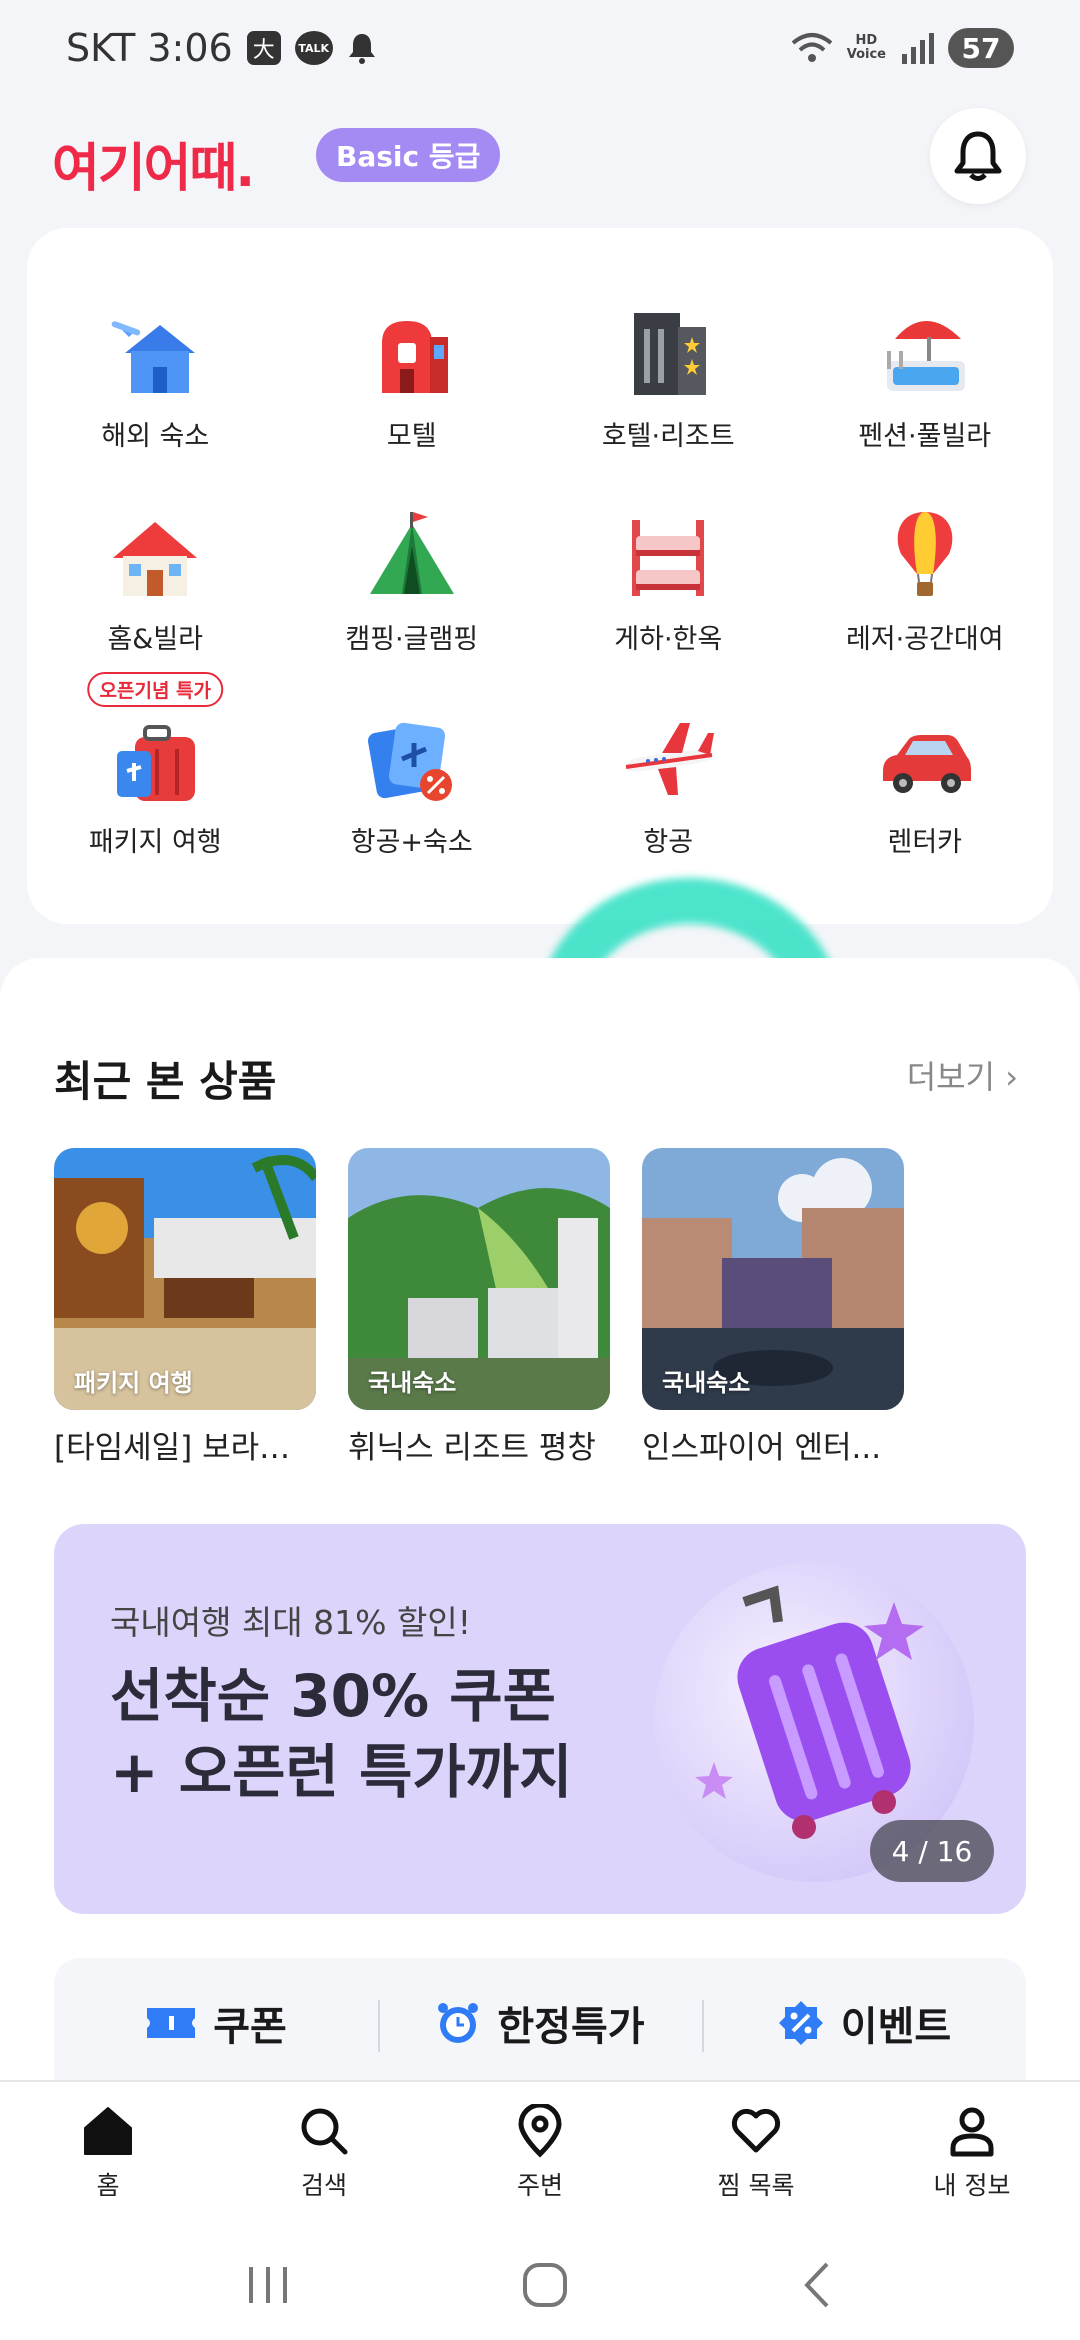  Describe the element at coordinates (171, 2023) in the screenshot. I see `ticket-icon` at that location.